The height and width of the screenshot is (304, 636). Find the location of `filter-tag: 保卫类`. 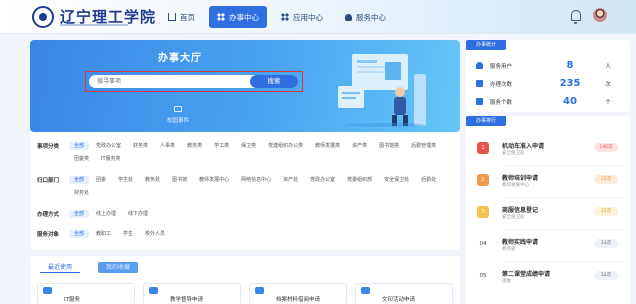

filter-tag: 保卫类 is located at coordinates (248, 146).